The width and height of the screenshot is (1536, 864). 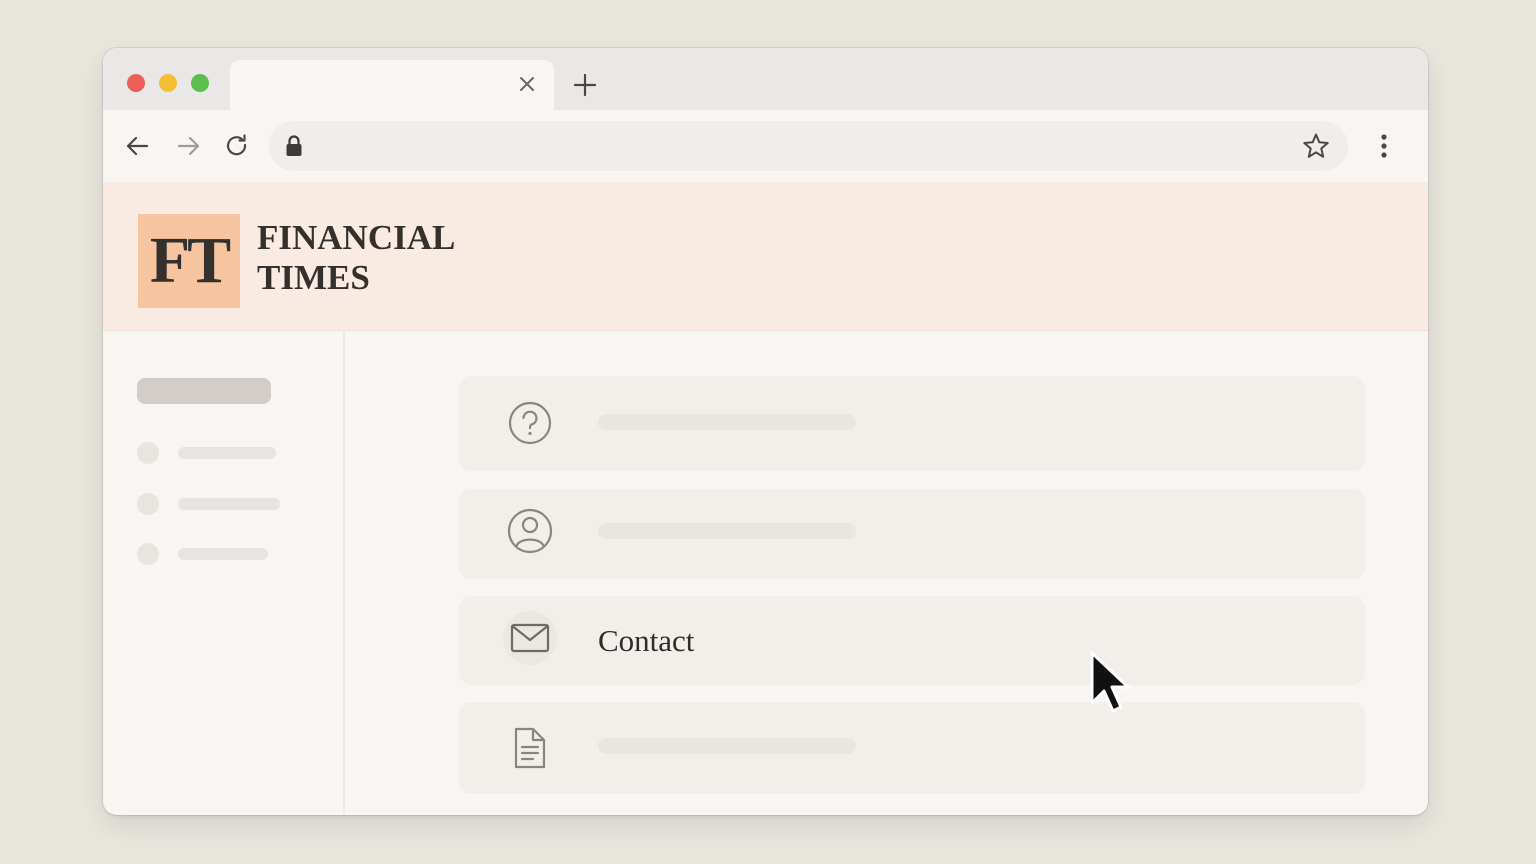 I want to click on help-circle-icon, so click(x=530, y=423).